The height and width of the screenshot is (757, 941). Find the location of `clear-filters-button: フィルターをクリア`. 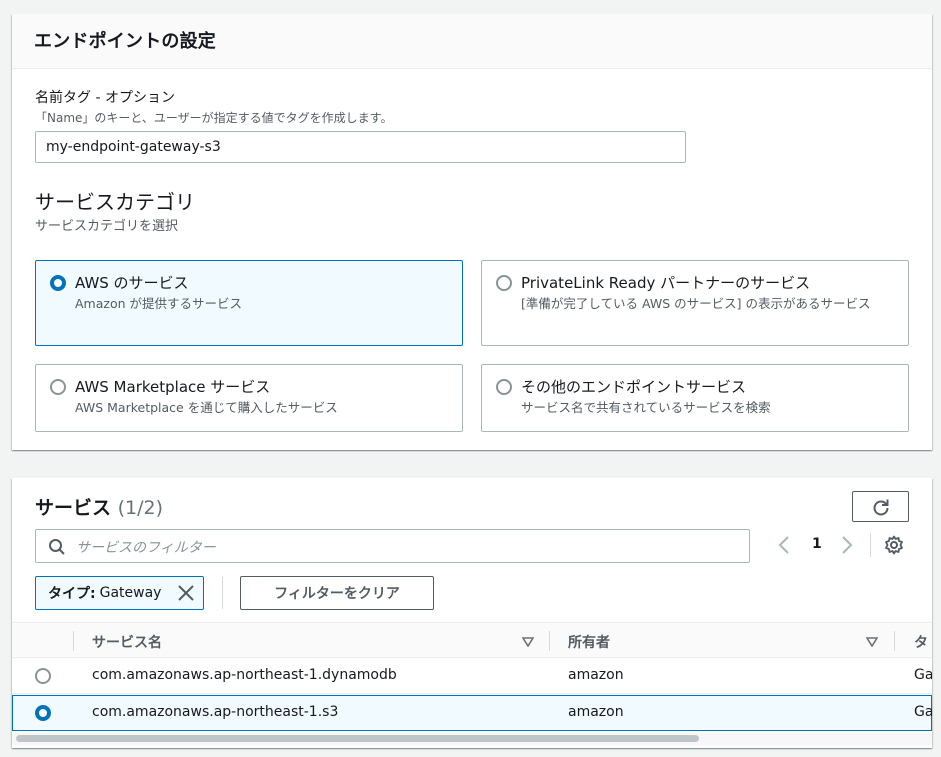

clear-filters-button: フィルターをクリア is located at coordinates (337, 593).